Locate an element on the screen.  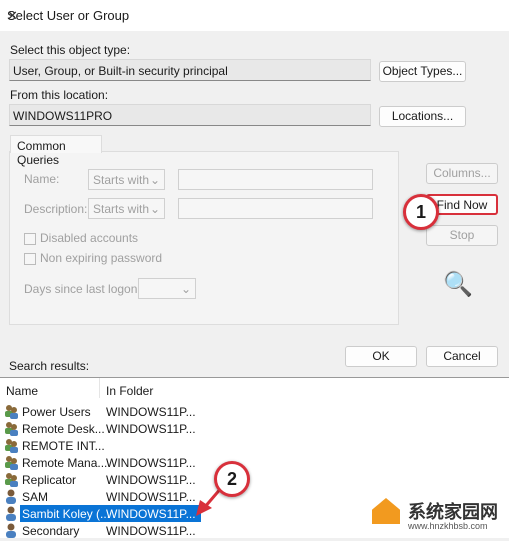
days-combo: ⌄ is located at coordinates (167, 288).